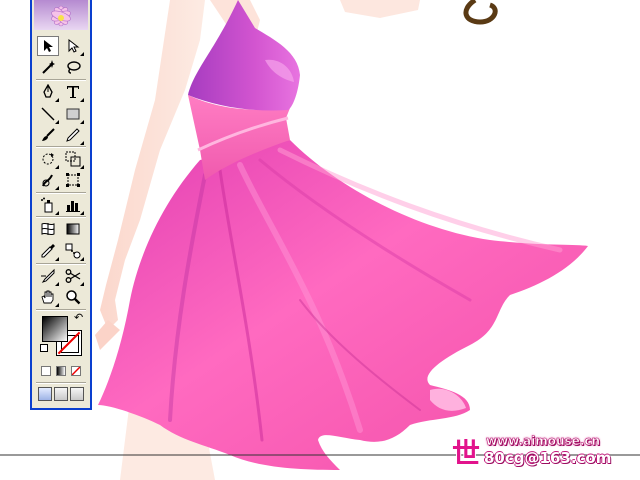 The height and width of the screenshot is (480, 640). What do you see at coordinates (77, 394) in the screenshot?
I see `full-screen-mode-button` at bounding box center [77, 394].